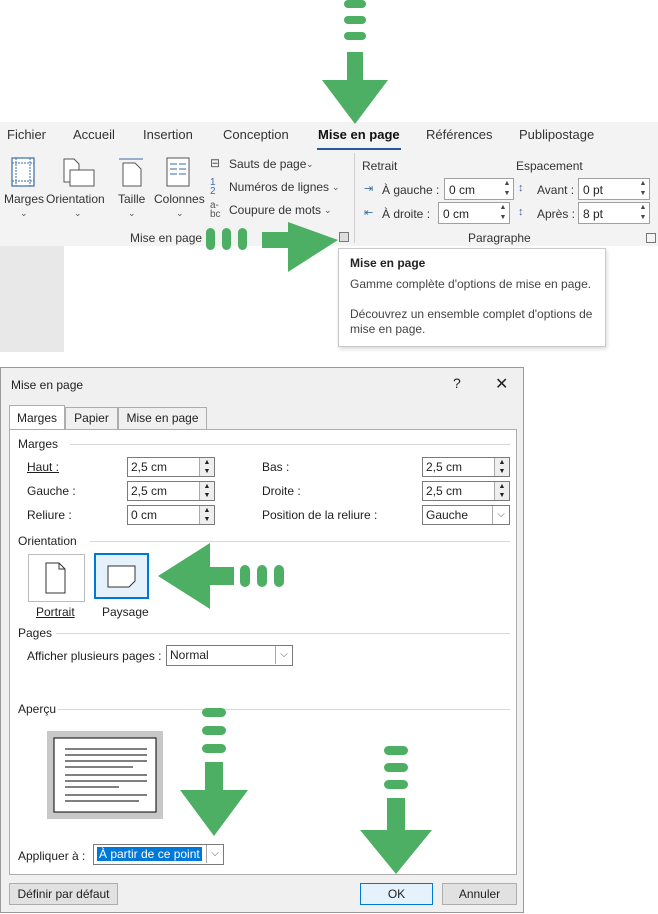 This screenshot has width=658, height=914. Describe the element at coordinates (63, 894) in the screenshot. I see `set-default-button: Définir par défaut` at that location.